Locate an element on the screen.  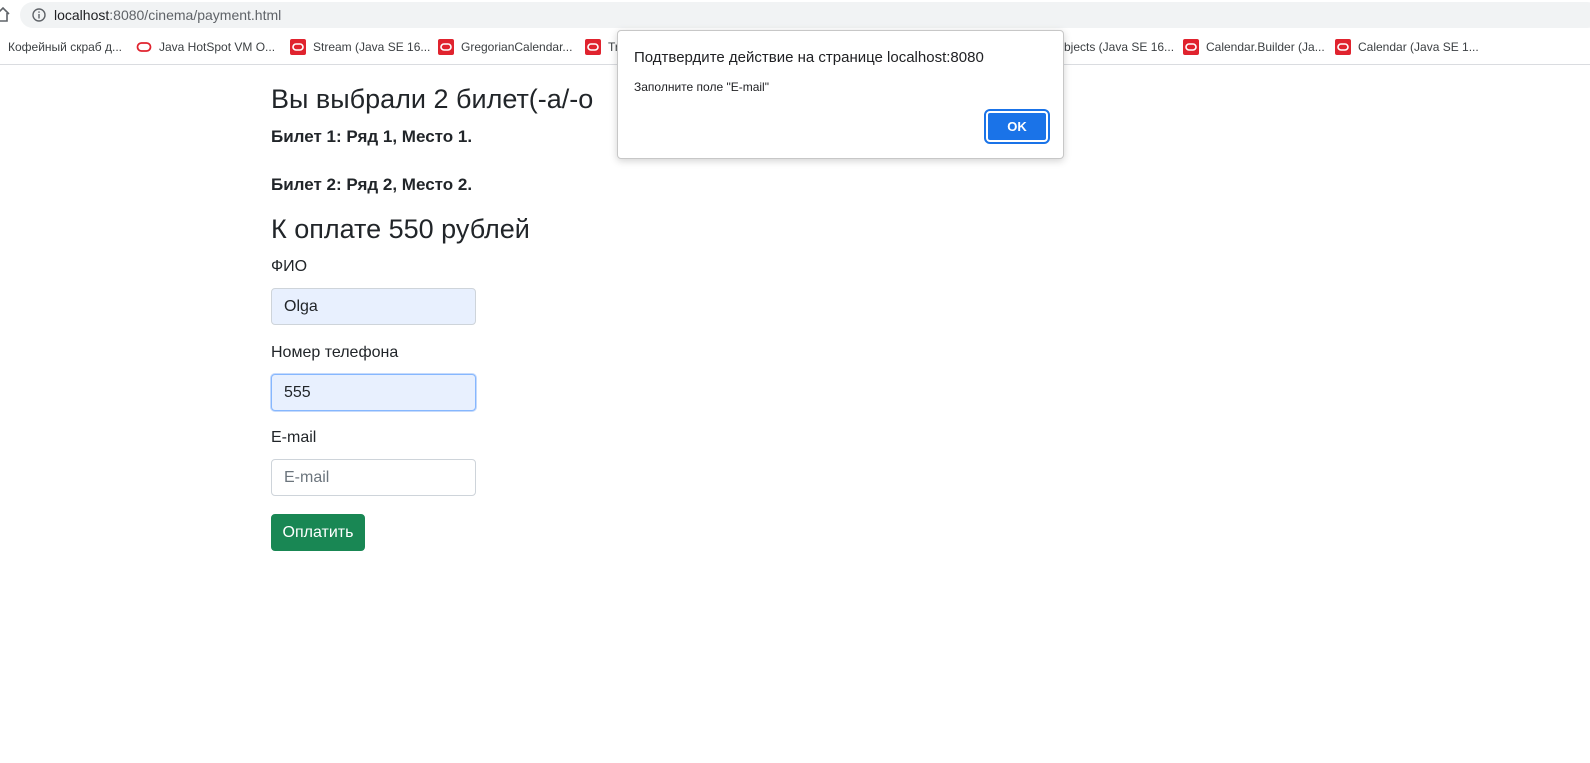
dialog-message: Заполните поле "E-mail" is located at coordinates (701, 87).